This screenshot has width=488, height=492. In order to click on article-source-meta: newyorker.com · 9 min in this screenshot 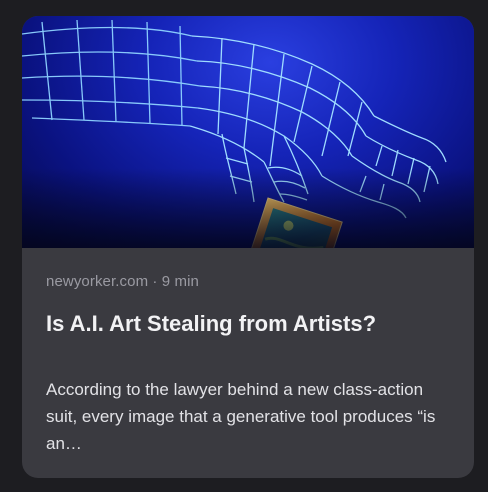, I will do `click(122, 281)`.